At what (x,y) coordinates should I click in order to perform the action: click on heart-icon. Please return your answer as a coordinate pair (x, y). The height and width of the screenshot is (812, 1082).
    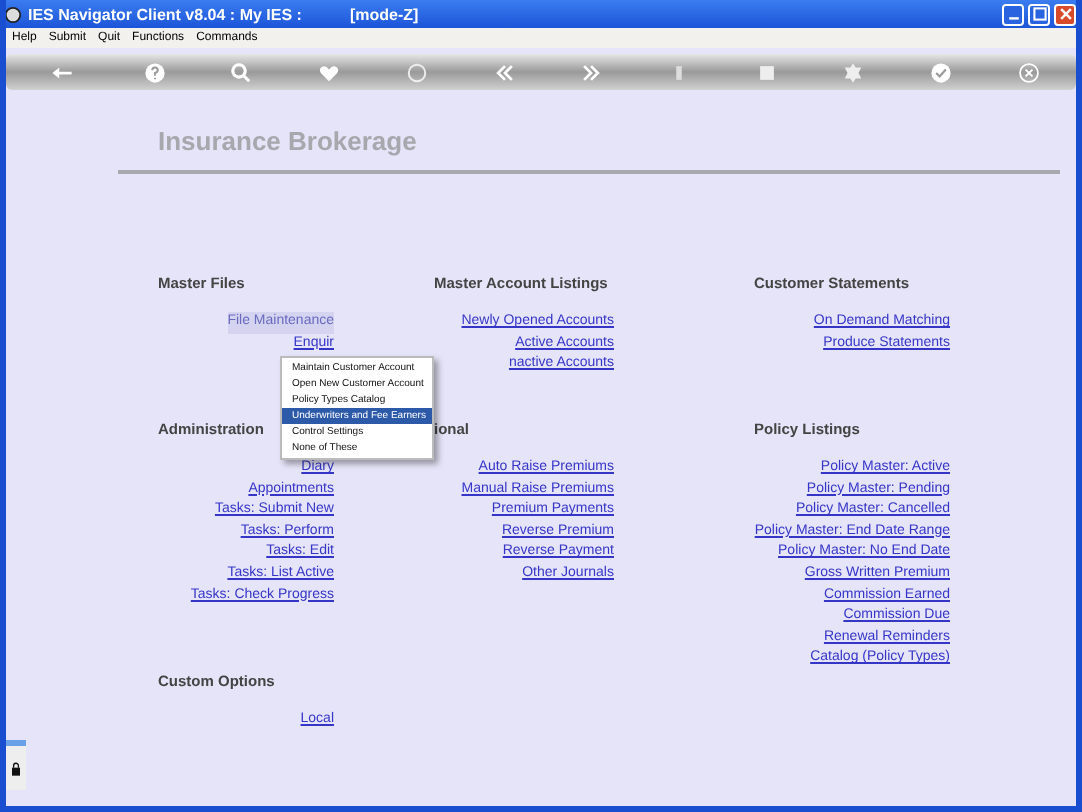
    Looking at the image, I should click on (329, 72).